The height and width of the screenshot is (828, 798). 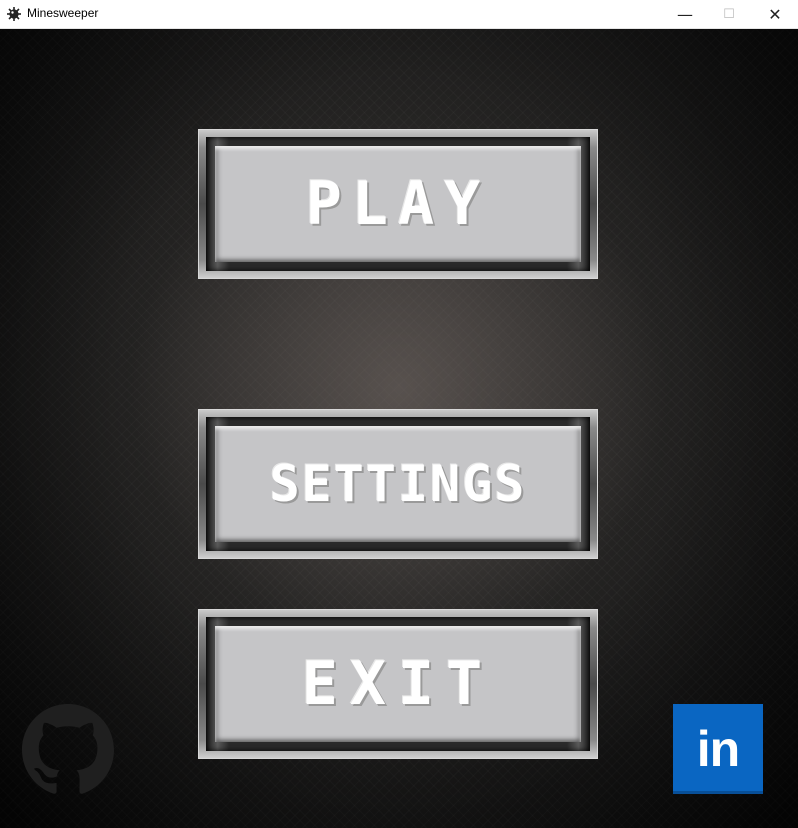 What do you see at coordinates (14, 14) in the screenshot?
I see `mine-icon` at bounding box center [14, 14].